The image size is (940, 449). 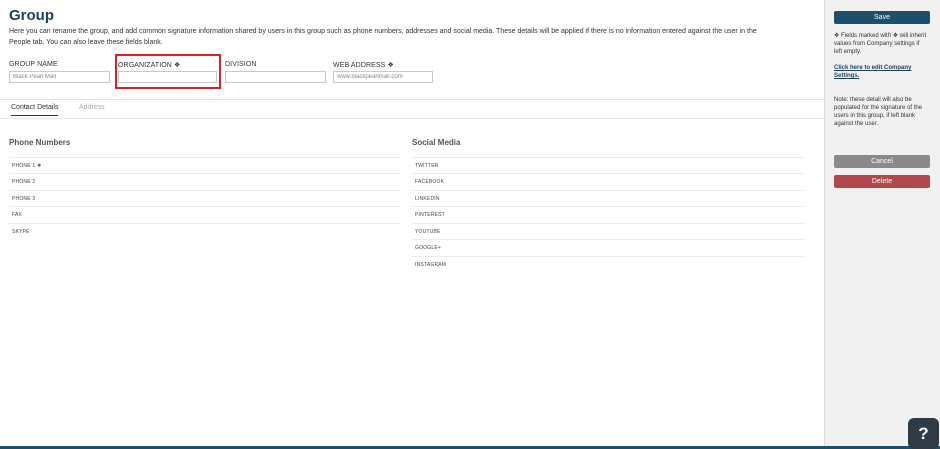 What do you see at coordinates (205, 214) in the screenshot?
I see `fax-row: FAX` at bounding box center [205, 214].